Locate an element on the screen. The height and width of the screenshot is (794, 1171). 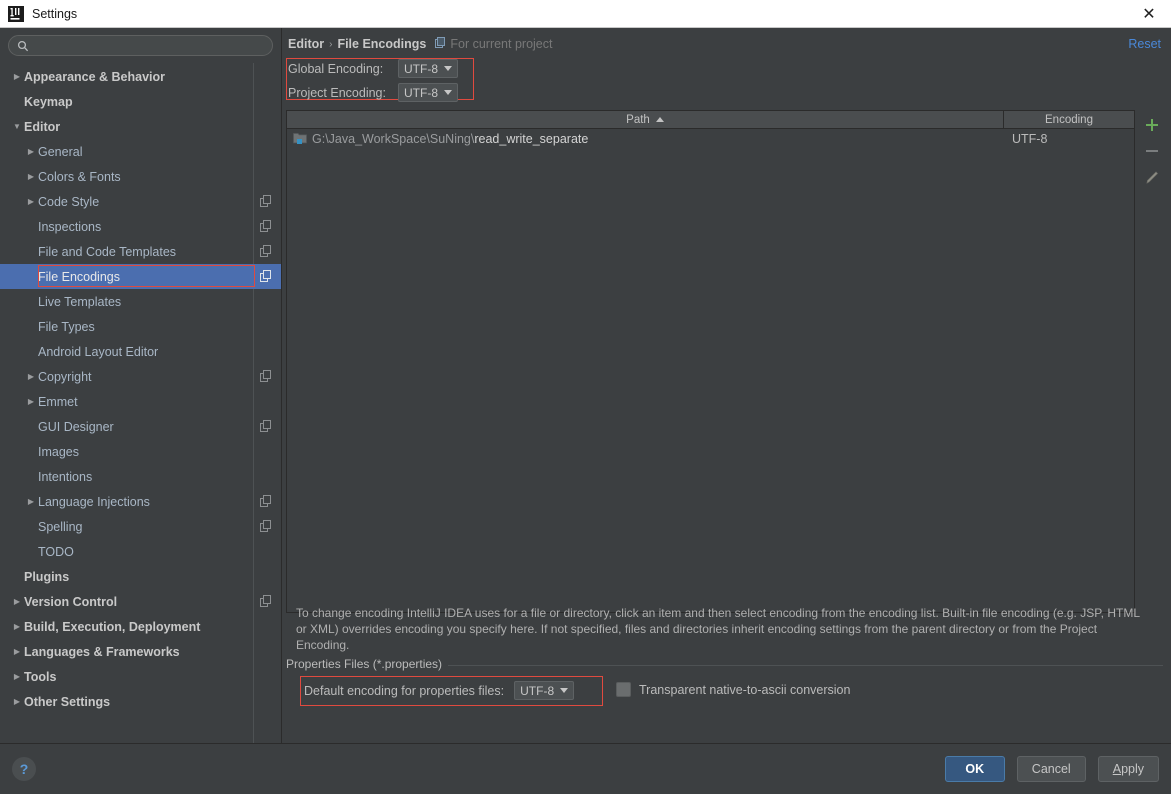
project-encoding-row: Project Encoding: UTF-8 is located at coordinates (373, 92).